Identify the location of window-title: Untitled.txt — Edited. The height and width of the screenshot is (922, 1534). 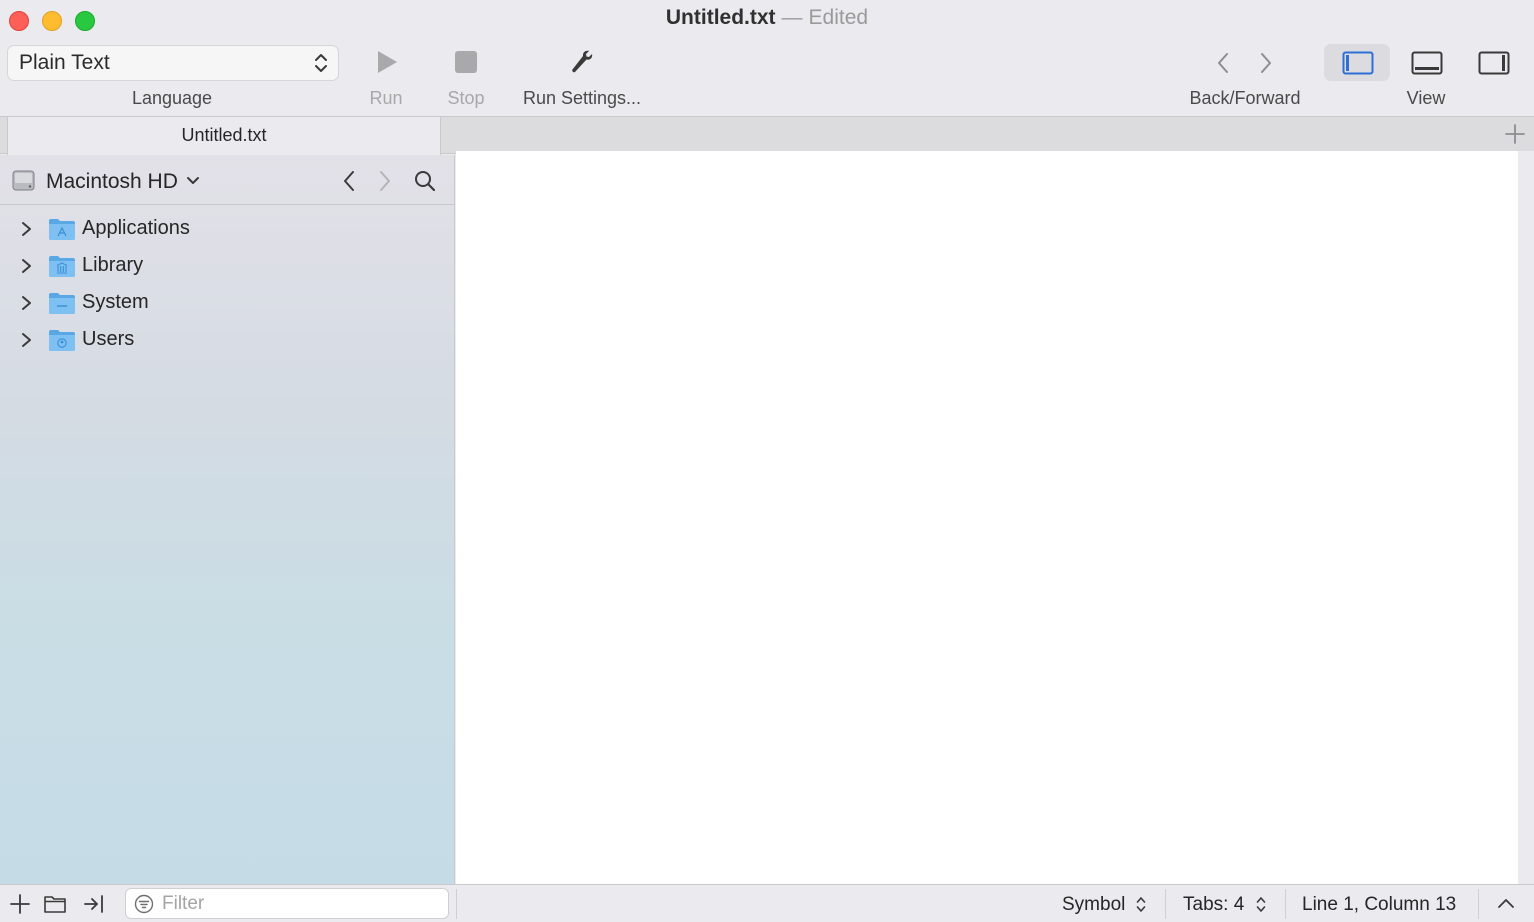
(767, 18).